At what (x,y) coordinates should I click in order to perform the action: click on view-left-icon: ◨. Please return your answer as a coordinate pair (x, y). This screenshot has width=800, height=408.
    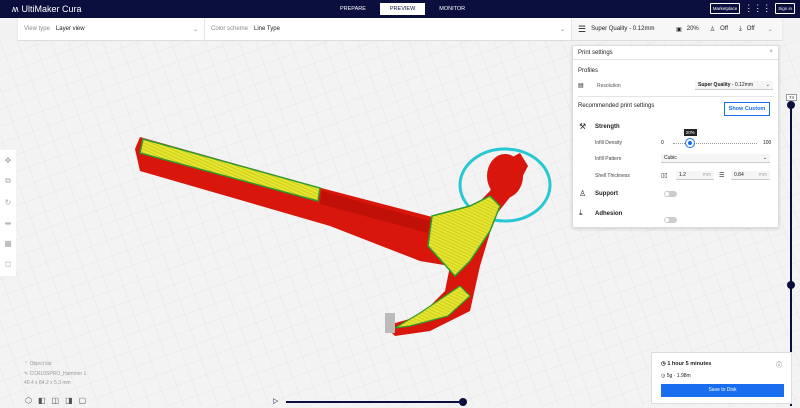
    Looking at the image, I should click on (69, 400).